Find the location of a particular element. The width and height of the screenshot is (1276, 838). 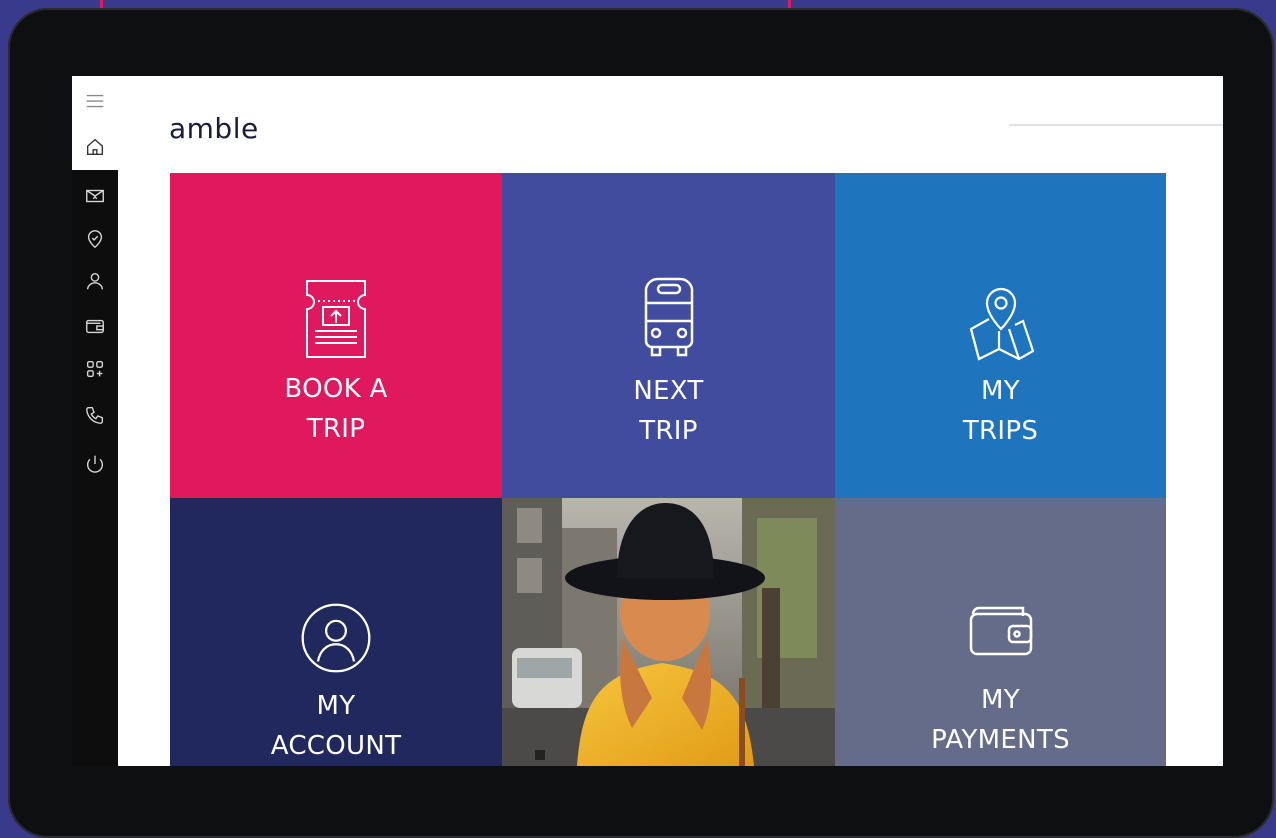

my-account-label: MY ACCOUNT is located at coordinates (336, 726).